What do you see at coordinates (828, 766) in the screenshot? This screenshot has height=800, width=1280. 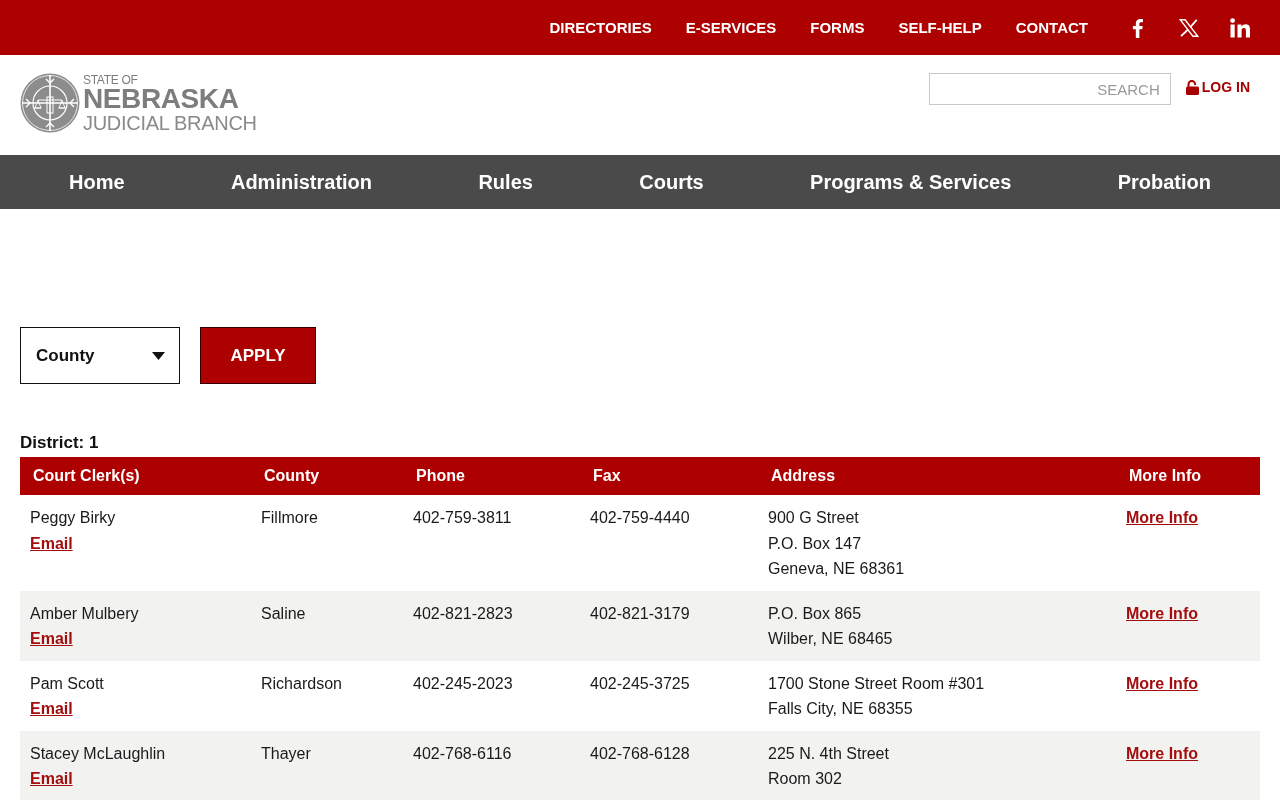 I see `address-text: 225 N. 4th Street Room 302` at bounding box center [828, 766].